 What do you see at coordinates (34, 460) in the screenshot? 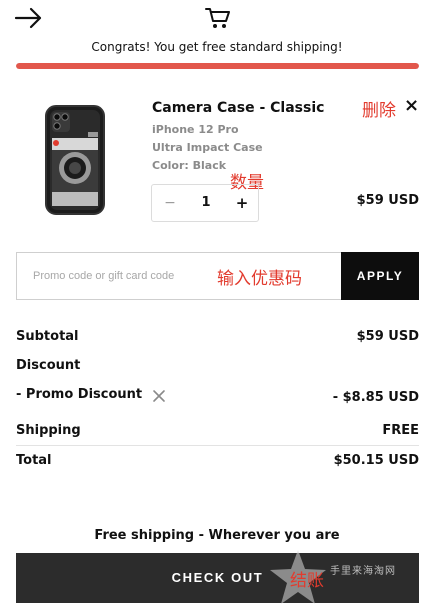
I see `total-label: Total` at bounding box center [34, 460].